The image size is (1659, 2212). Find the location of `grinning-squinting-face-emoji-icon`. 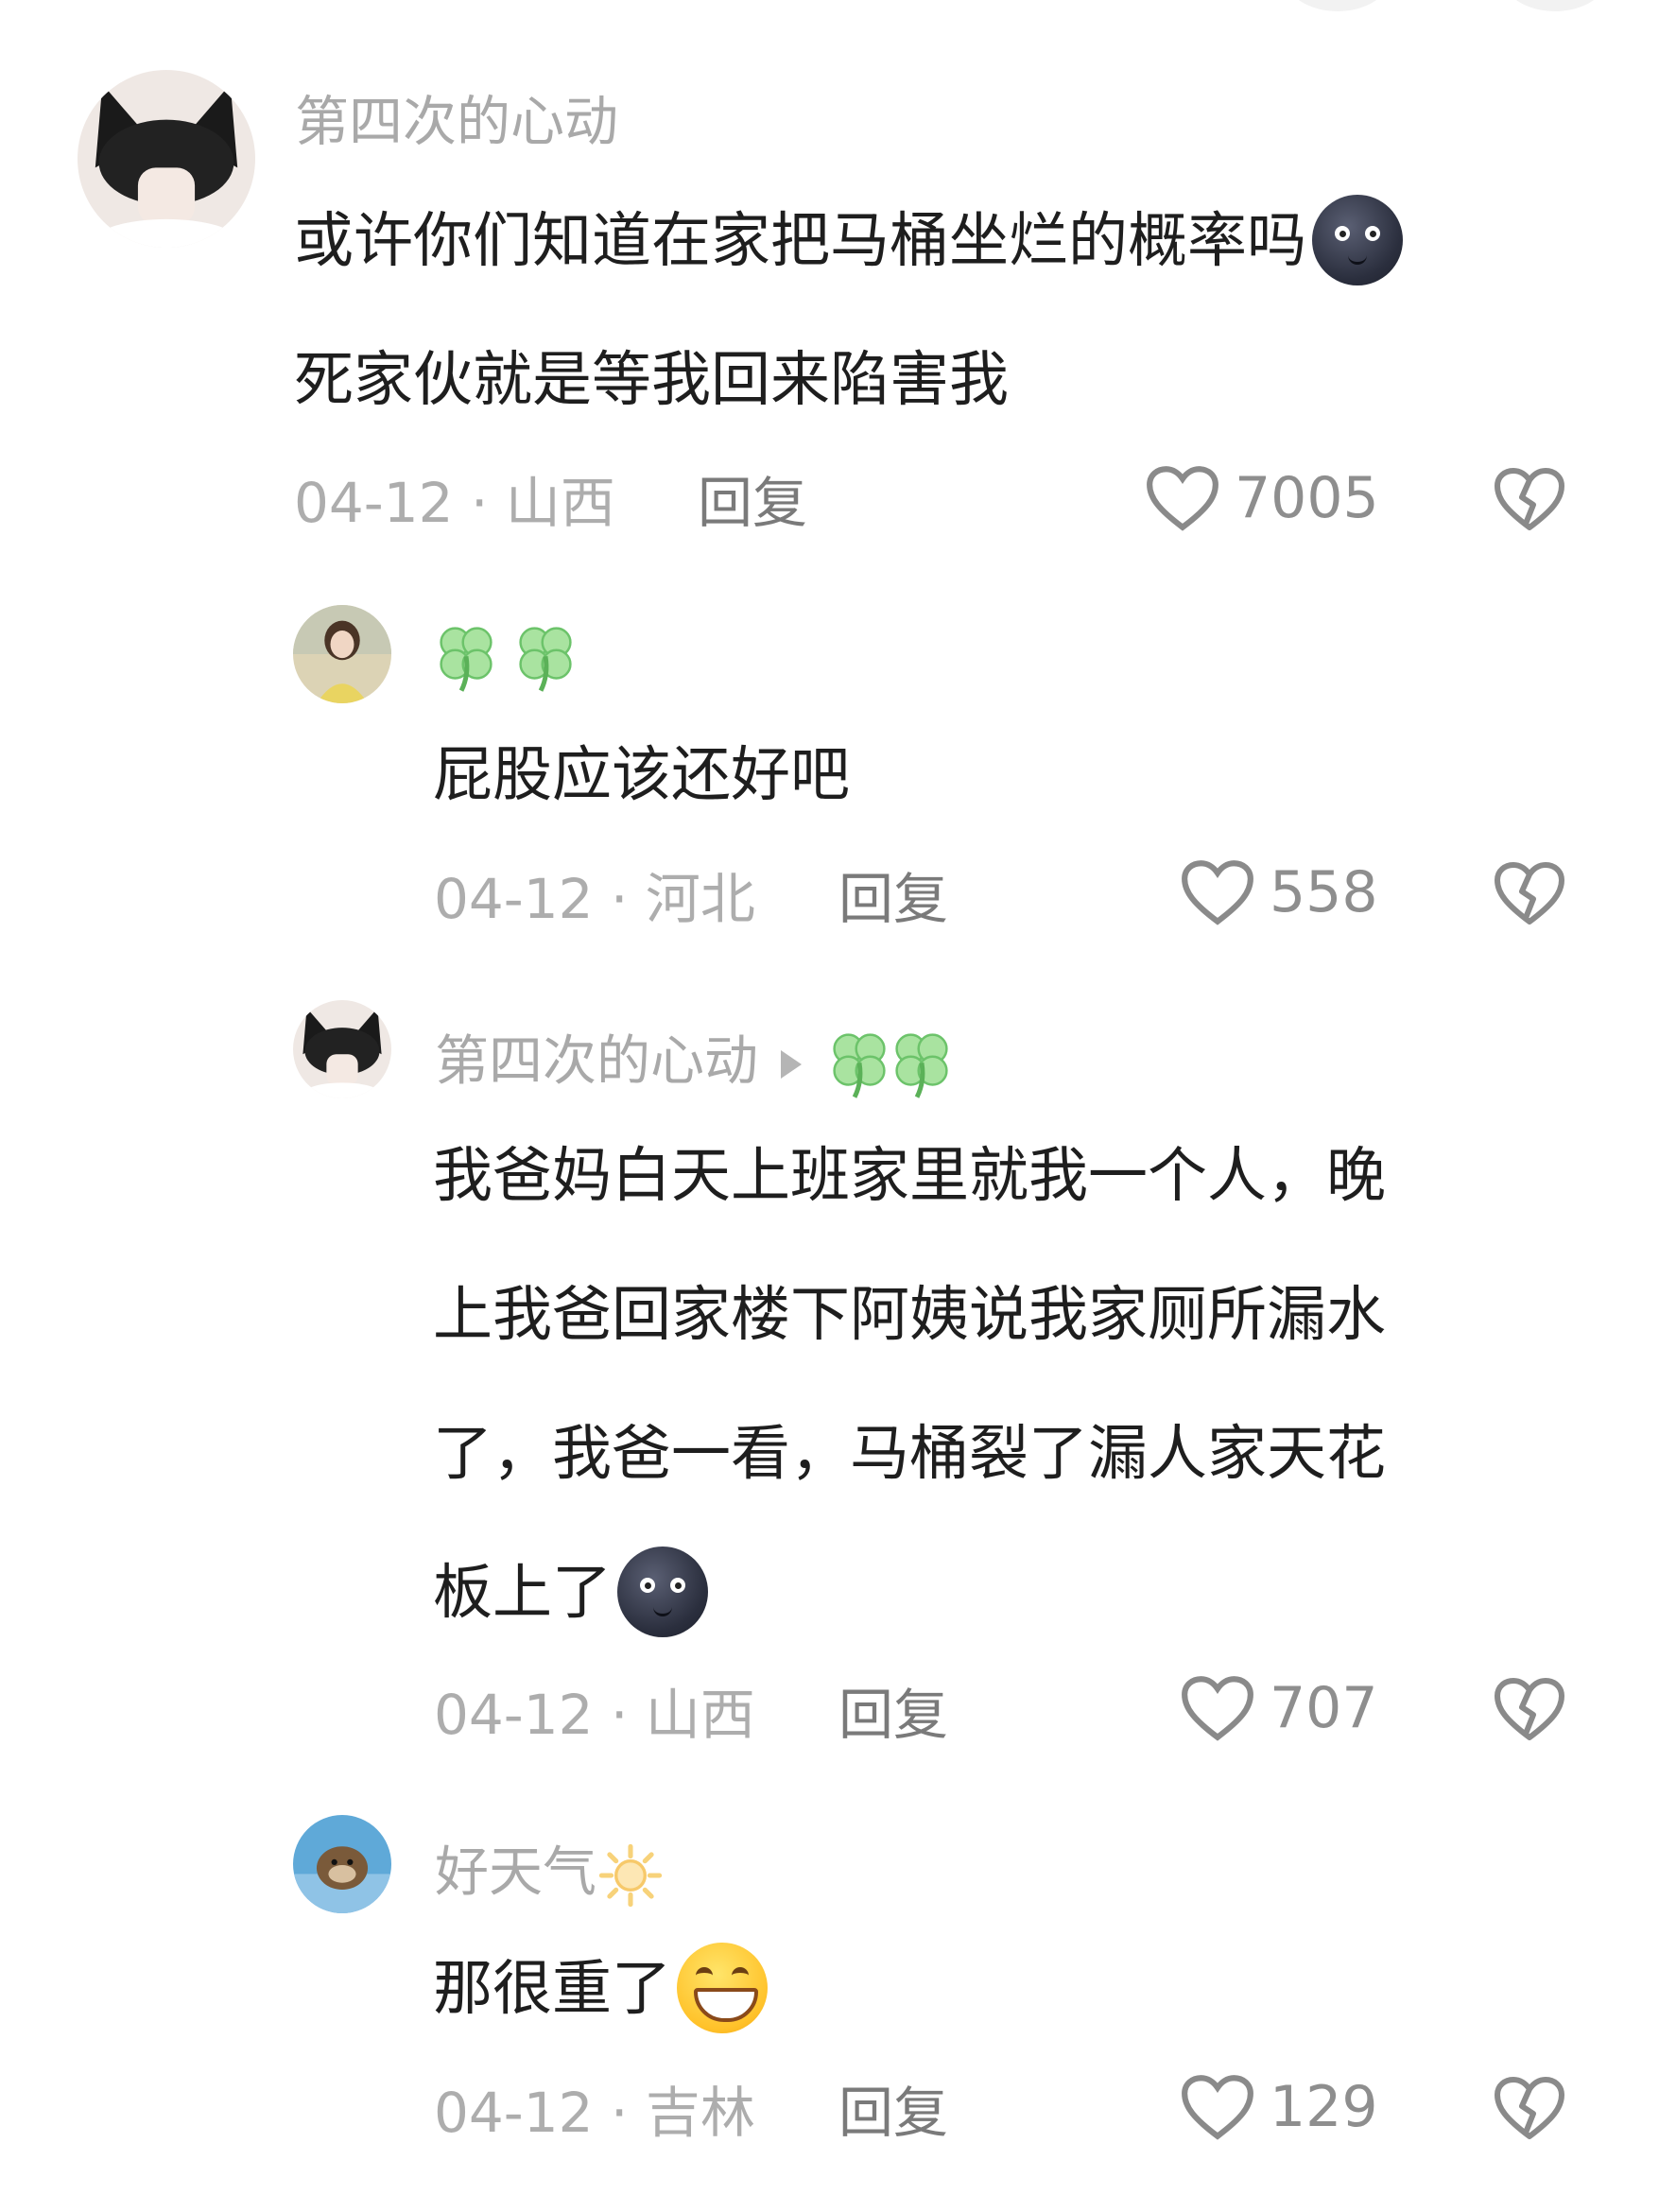

grinning-squinting-face-emoji-icon is located at coordinates (722, 1987).